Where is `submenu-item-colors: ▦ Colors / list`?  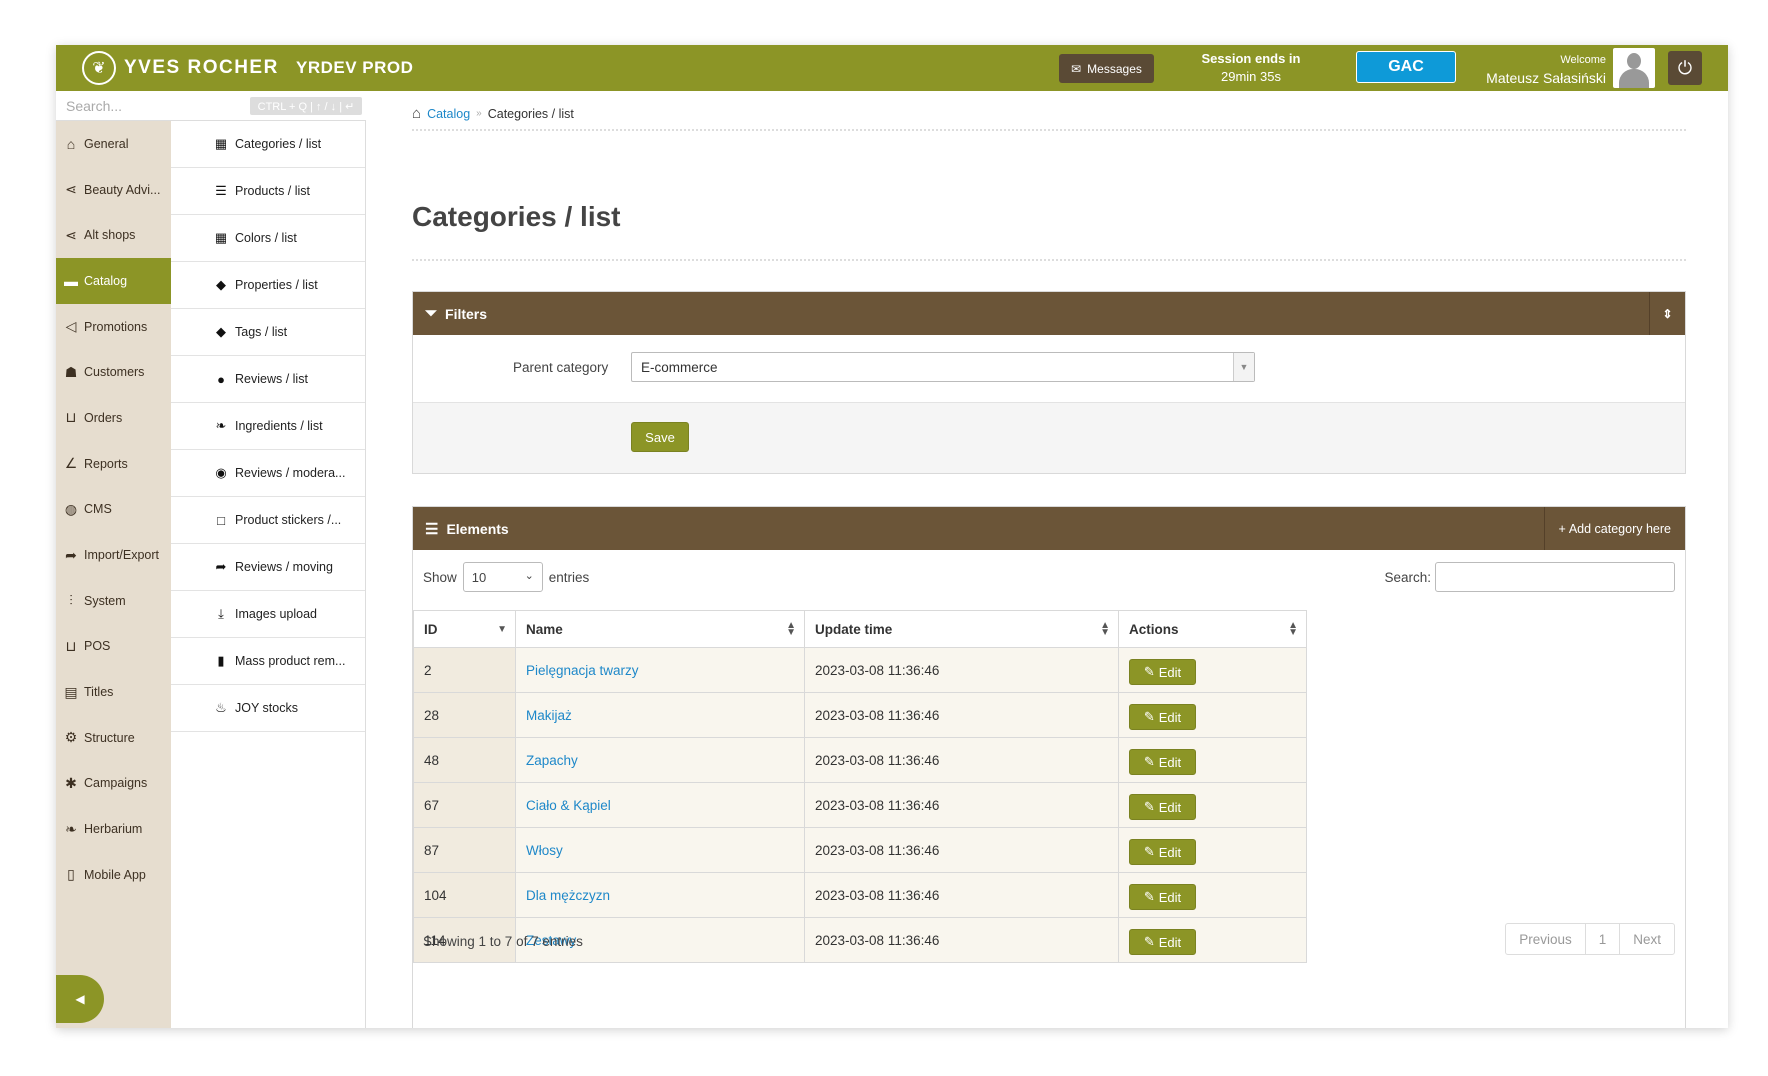 submenu-item-colors: ▦ Colors / list is located at coordinates (268, 238).